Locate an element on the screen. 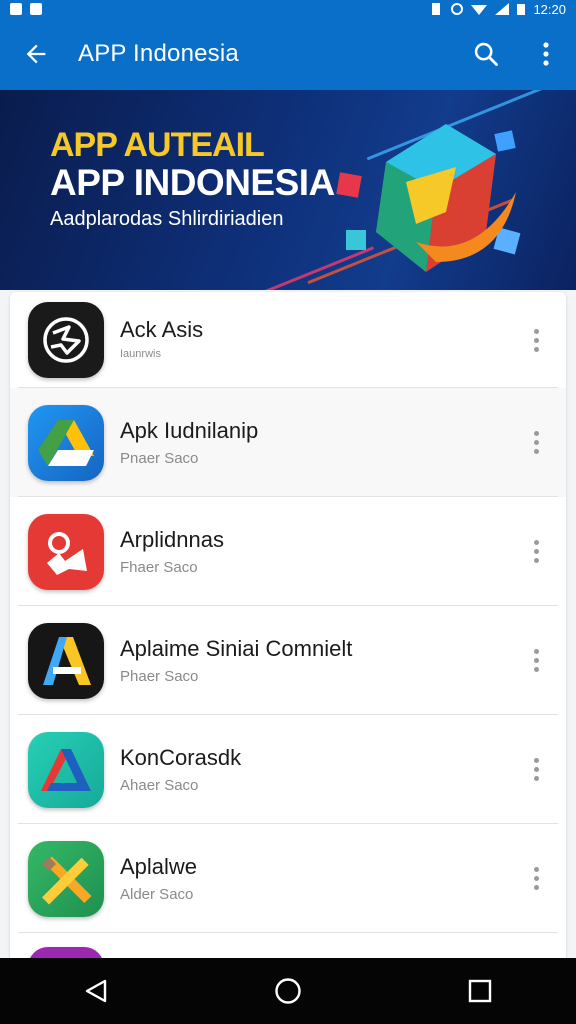  app-bar: APP Indonesia is located at coordinates (288, 54).